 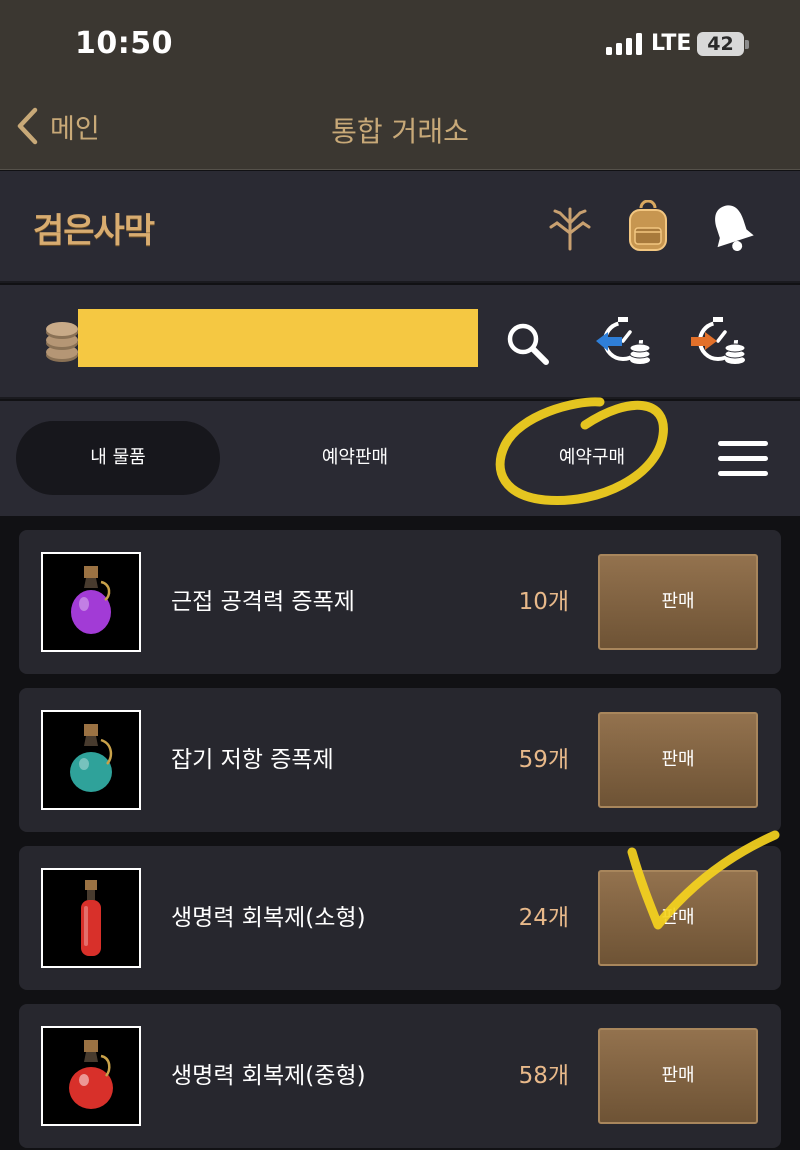 What do you see at coordinates (624, 44) in the screenshot?
I see `signal-icon` at bounding box center [624, 44].